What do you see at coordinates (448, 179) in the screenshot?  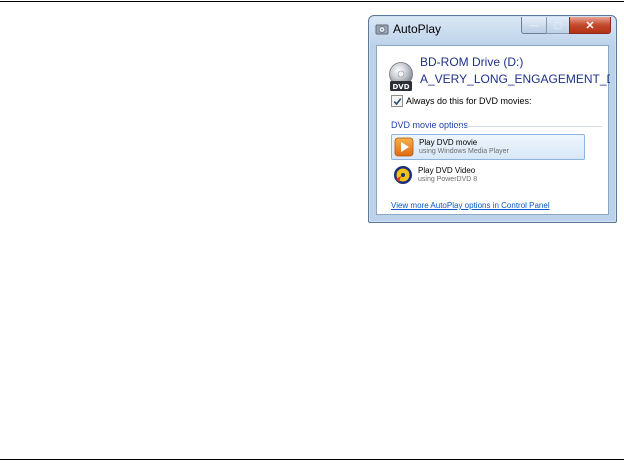 I see `option-subtitle: using PowerDVD 8` at bounding box center [448, 179].